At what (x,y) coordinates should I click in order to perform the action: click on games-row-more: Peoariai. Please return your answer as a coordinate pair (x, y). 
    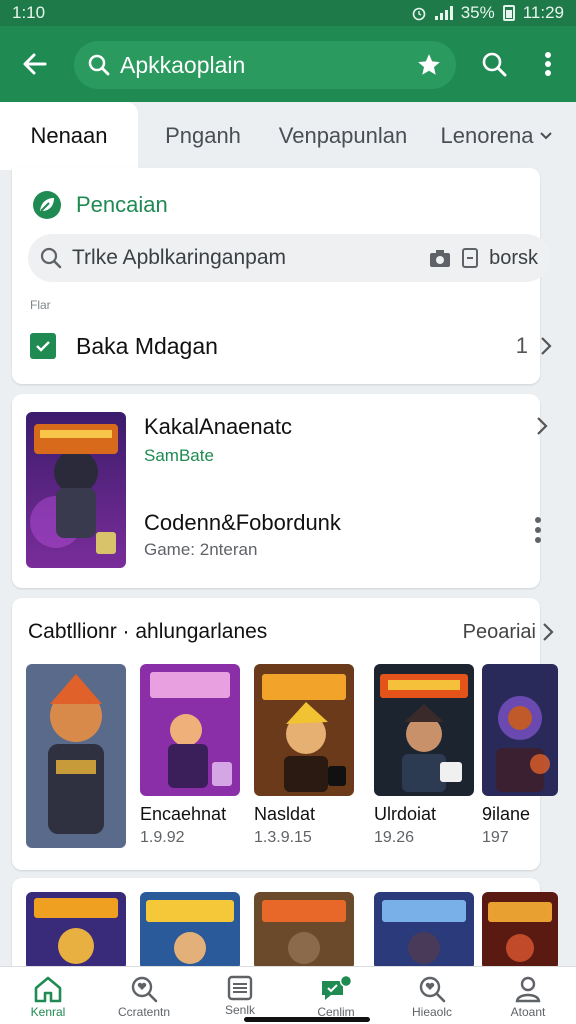
    Looking at the image, I should click on (499, 632).